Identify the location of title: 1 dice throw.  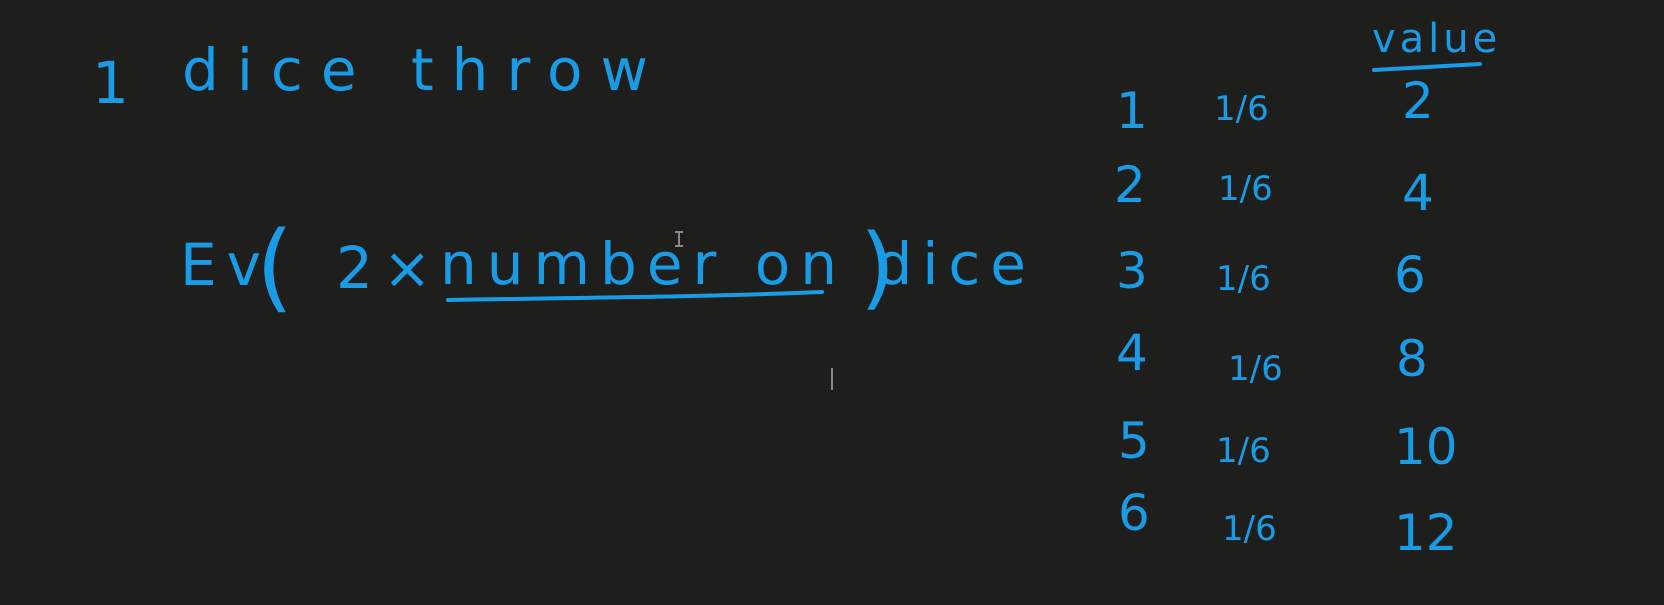
(379, 76).